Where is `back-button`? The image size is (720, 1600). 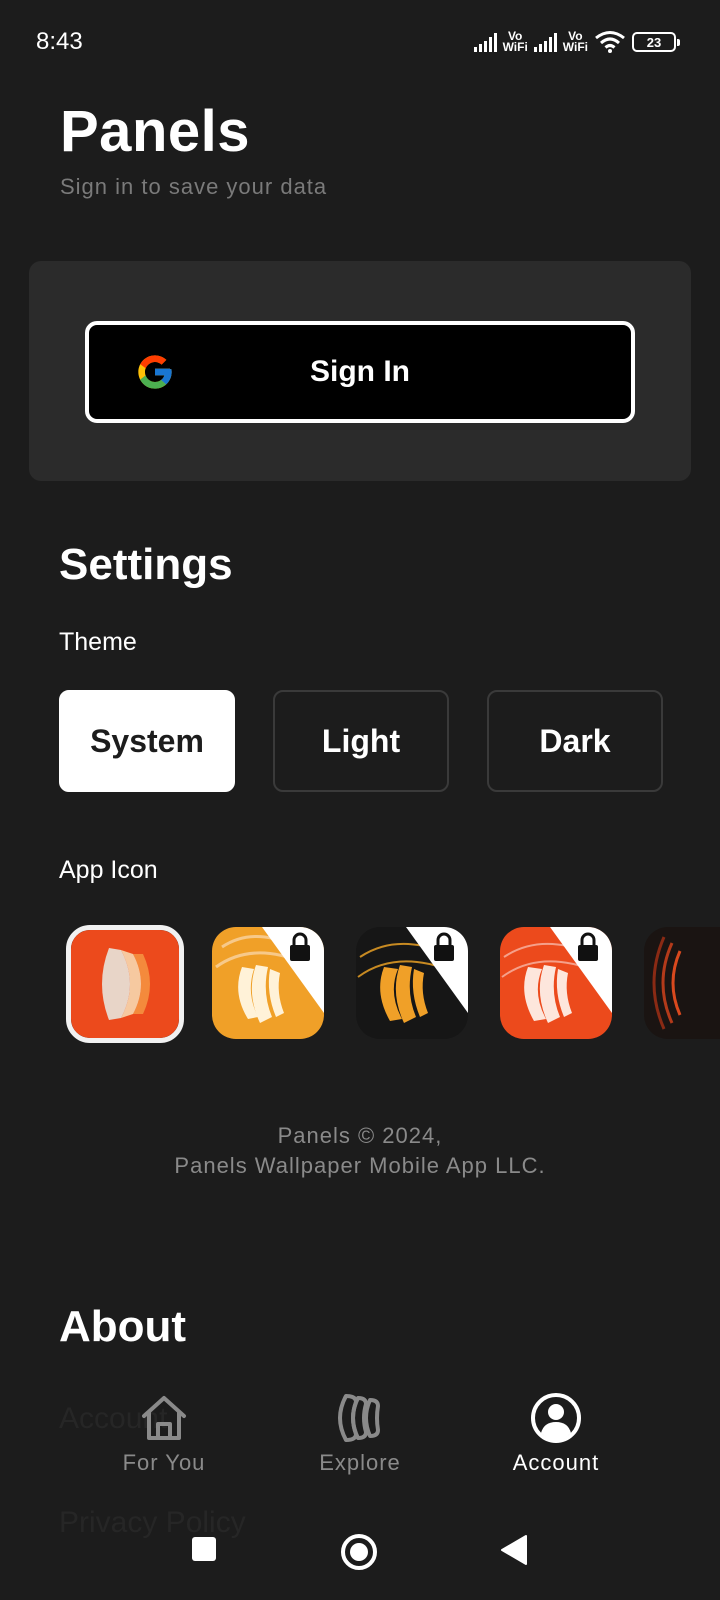 back-button is located at coordinates (514, 1552).